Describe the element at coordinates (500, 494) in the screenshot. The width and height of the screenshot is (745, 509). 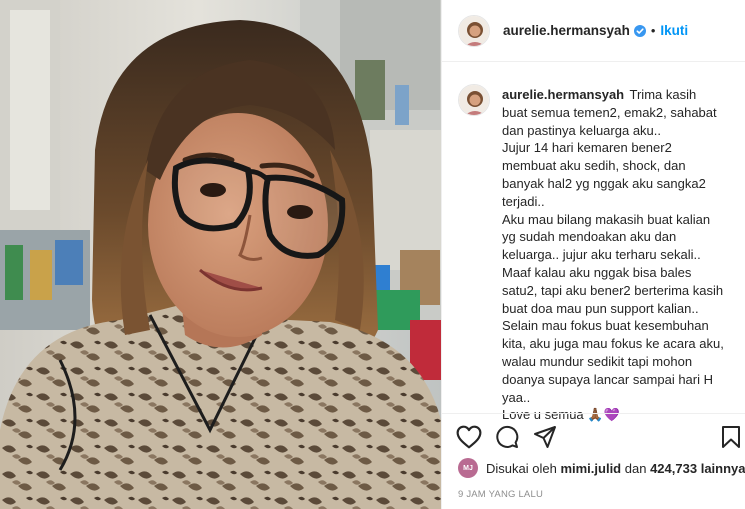
I see `post-timestamp: 9 JAM YANG LALU` at that location.